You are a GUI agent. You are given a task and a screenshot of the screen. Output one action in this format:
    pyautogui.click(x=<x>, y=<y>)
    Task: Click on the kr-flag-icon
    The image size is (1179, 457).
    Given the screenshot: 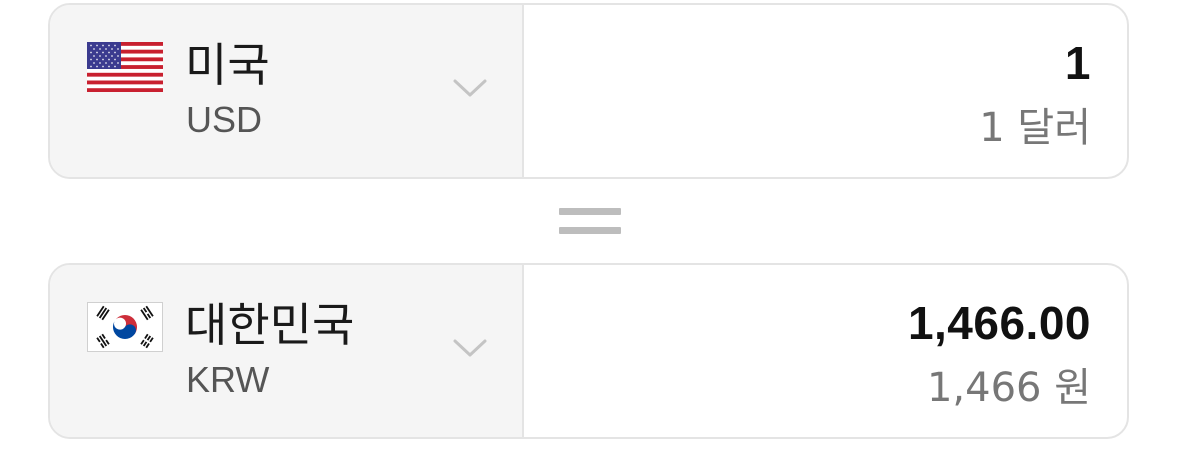 What is the action you would take?
    pyautogui.click(x=125, y=327)
    